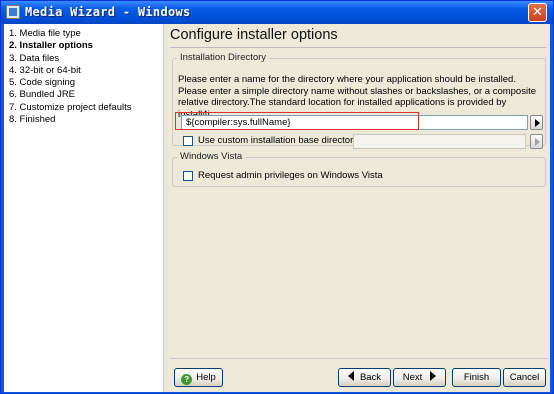 This screenshot has height=394, width=554. Describe the element at coordinates (536, 141) in the screenshot. I see `custom-base-browse-button` at that location.